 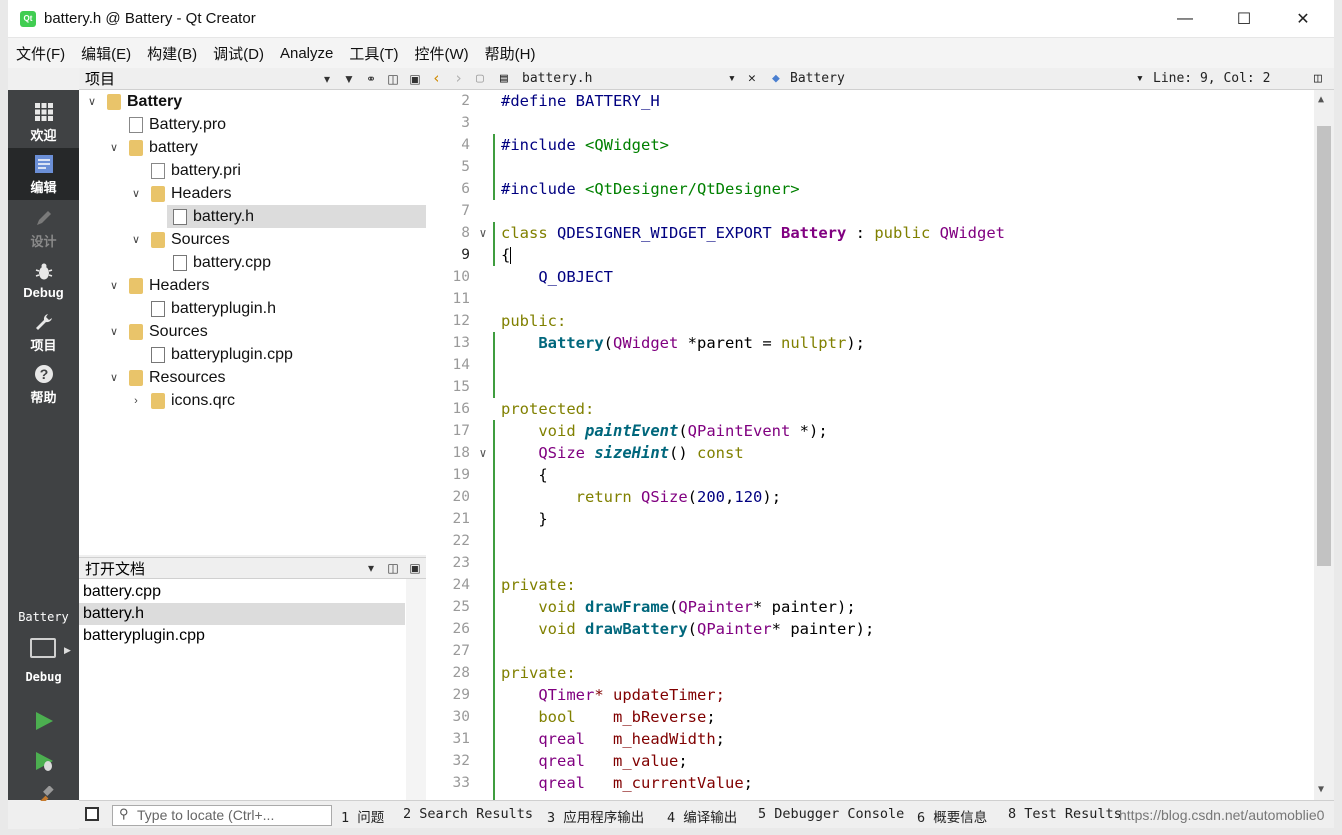 I want to click on output-pane-compile-output: 4 编译输出, so click(x=702, y=816).